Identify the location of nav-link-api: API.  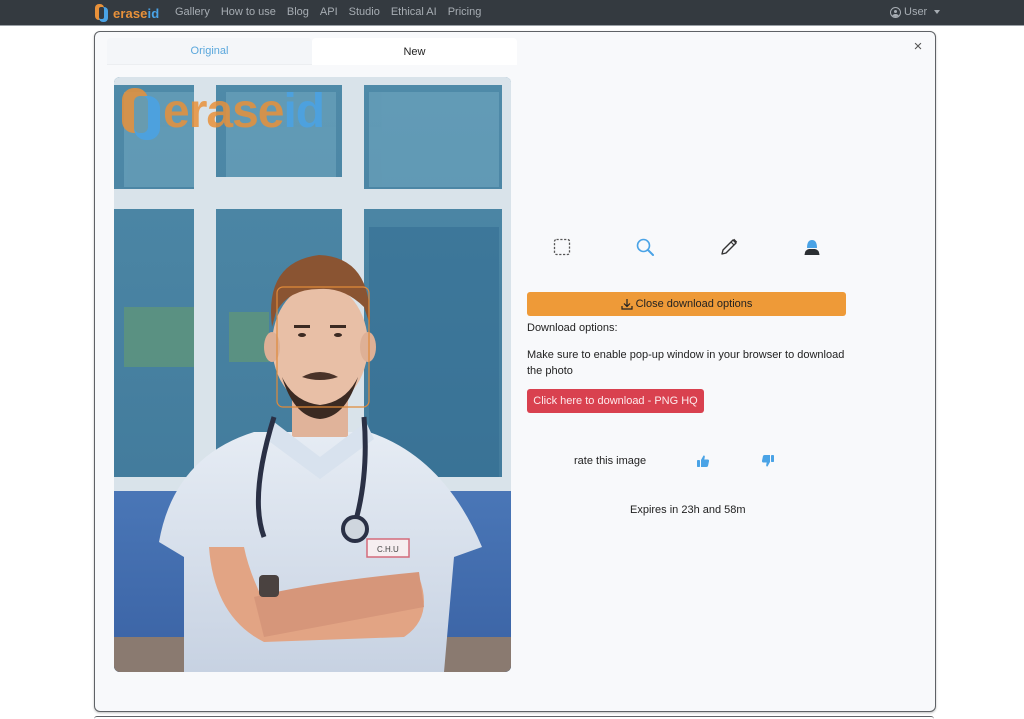
(329, 12).